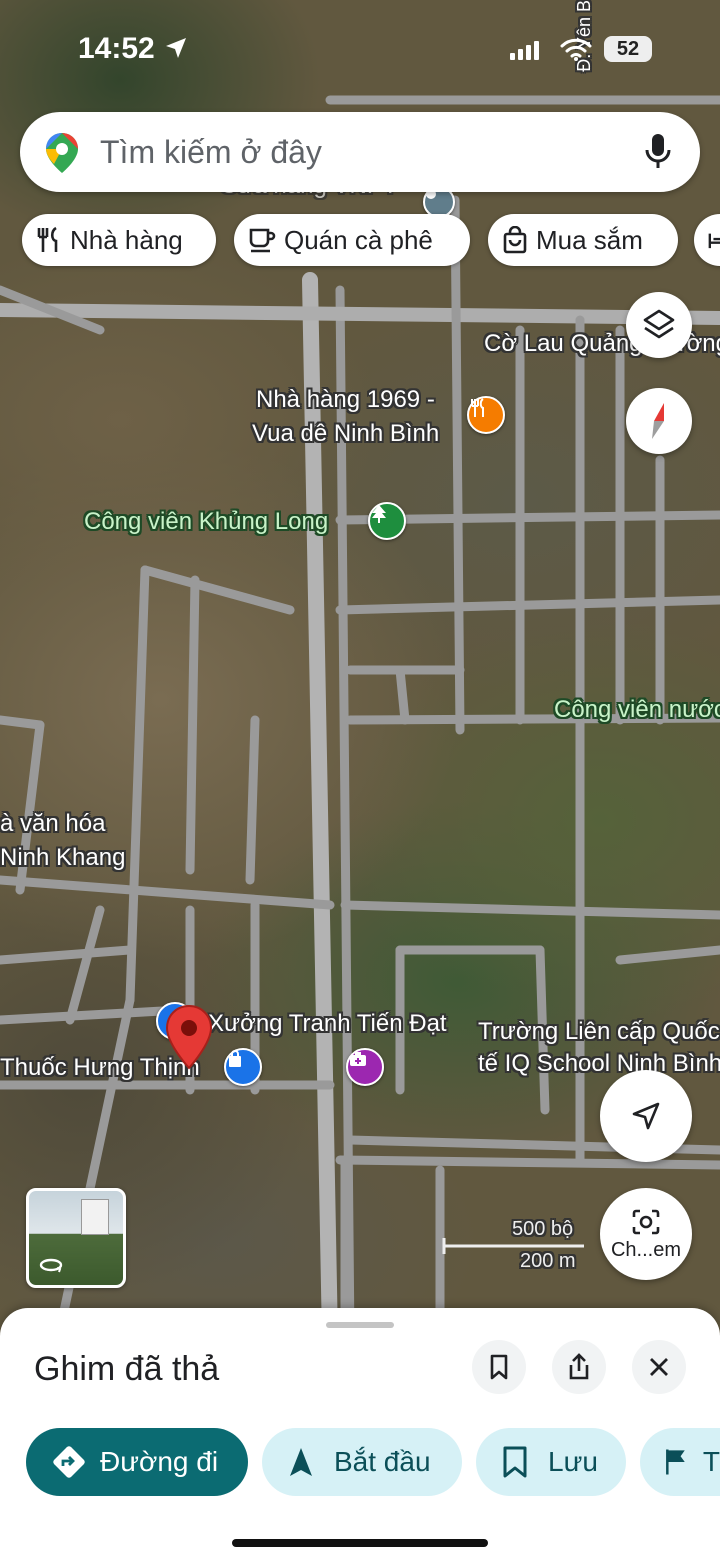 The height and width of the screenshot is (1560, 720). What do you see at coordinates (360, 50) in the screenshot?
I see `status-bar: 14:52 52` at bounding box center [360, 50].